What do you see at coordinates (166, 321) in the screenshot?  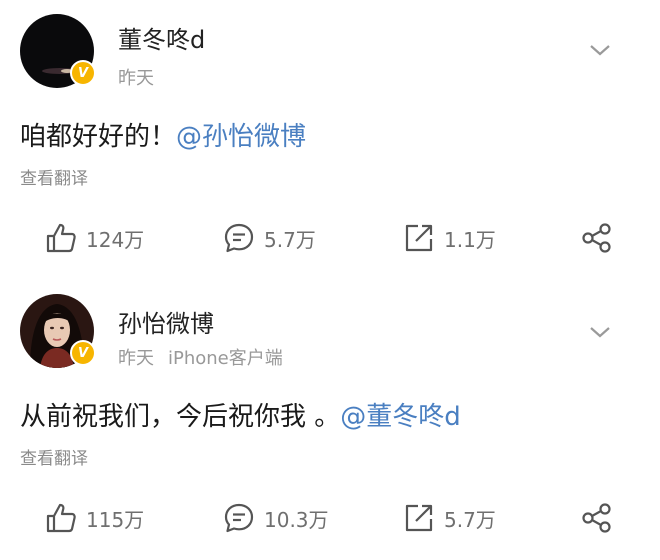 I see `username: 孙怡微博` at bounding box center [166, 321].